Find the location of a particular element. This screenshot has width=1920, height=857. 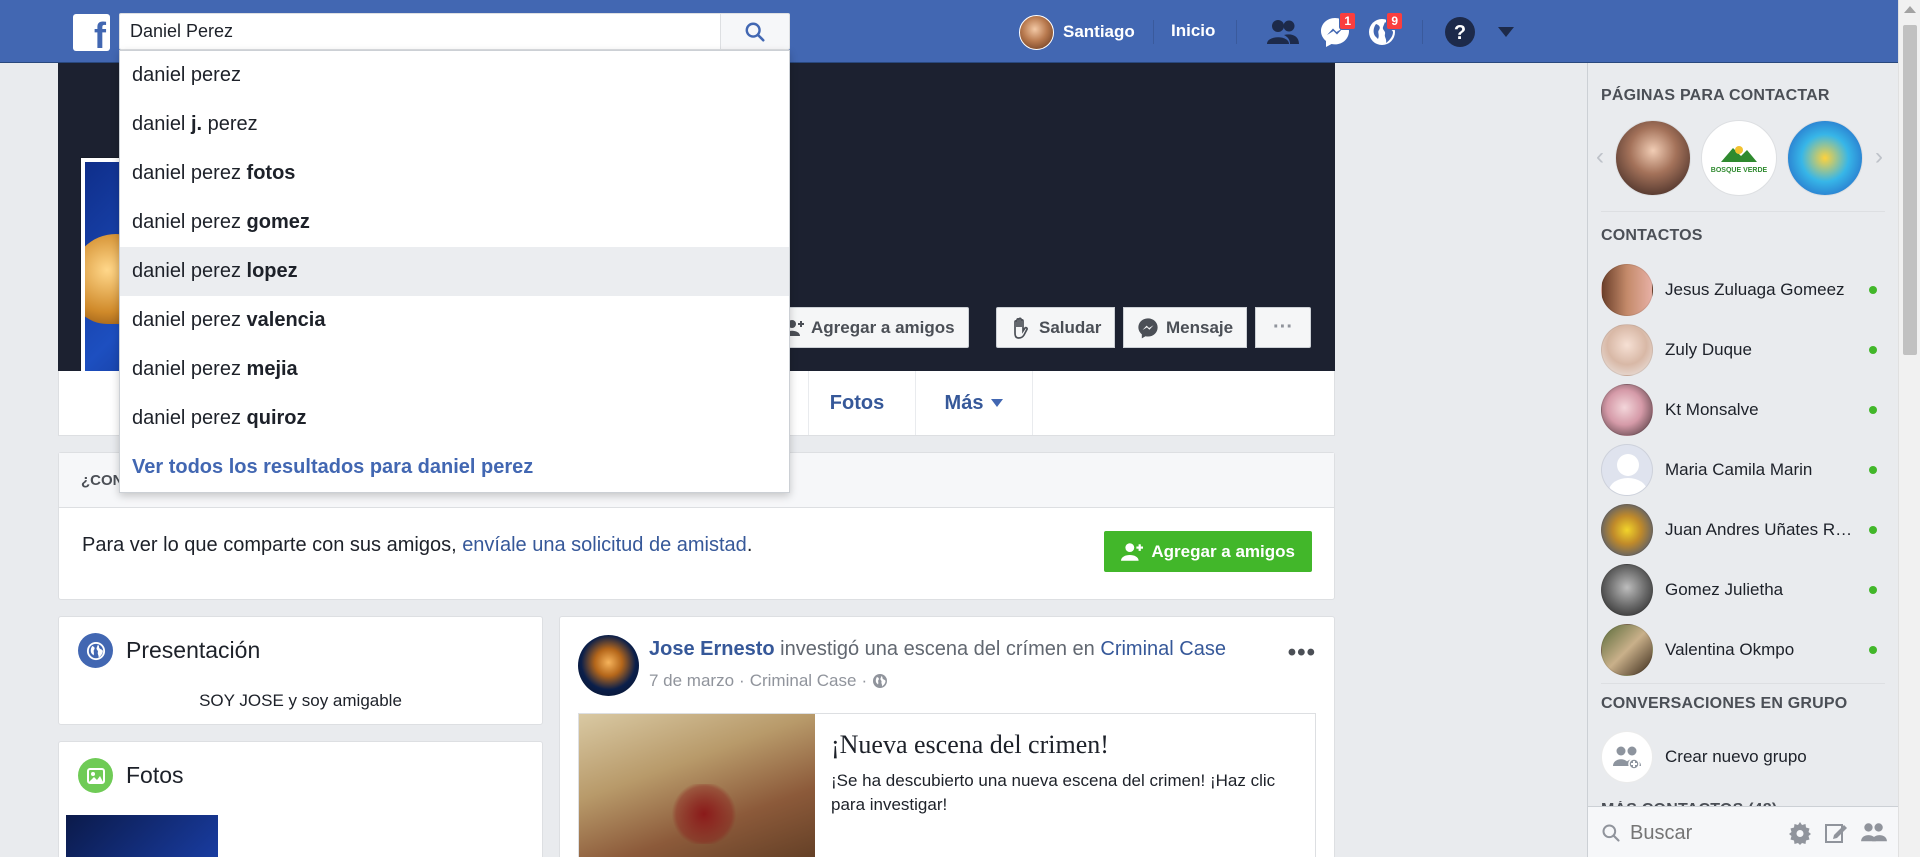

friends-icon is located at coordinates (1283, 32).